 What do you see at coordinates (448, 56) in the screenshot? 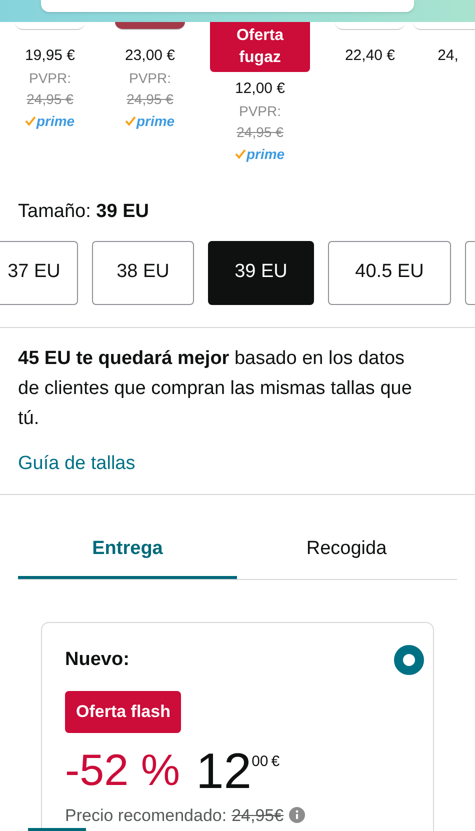
I see `price: 24,` at bounding box center [448, 56].